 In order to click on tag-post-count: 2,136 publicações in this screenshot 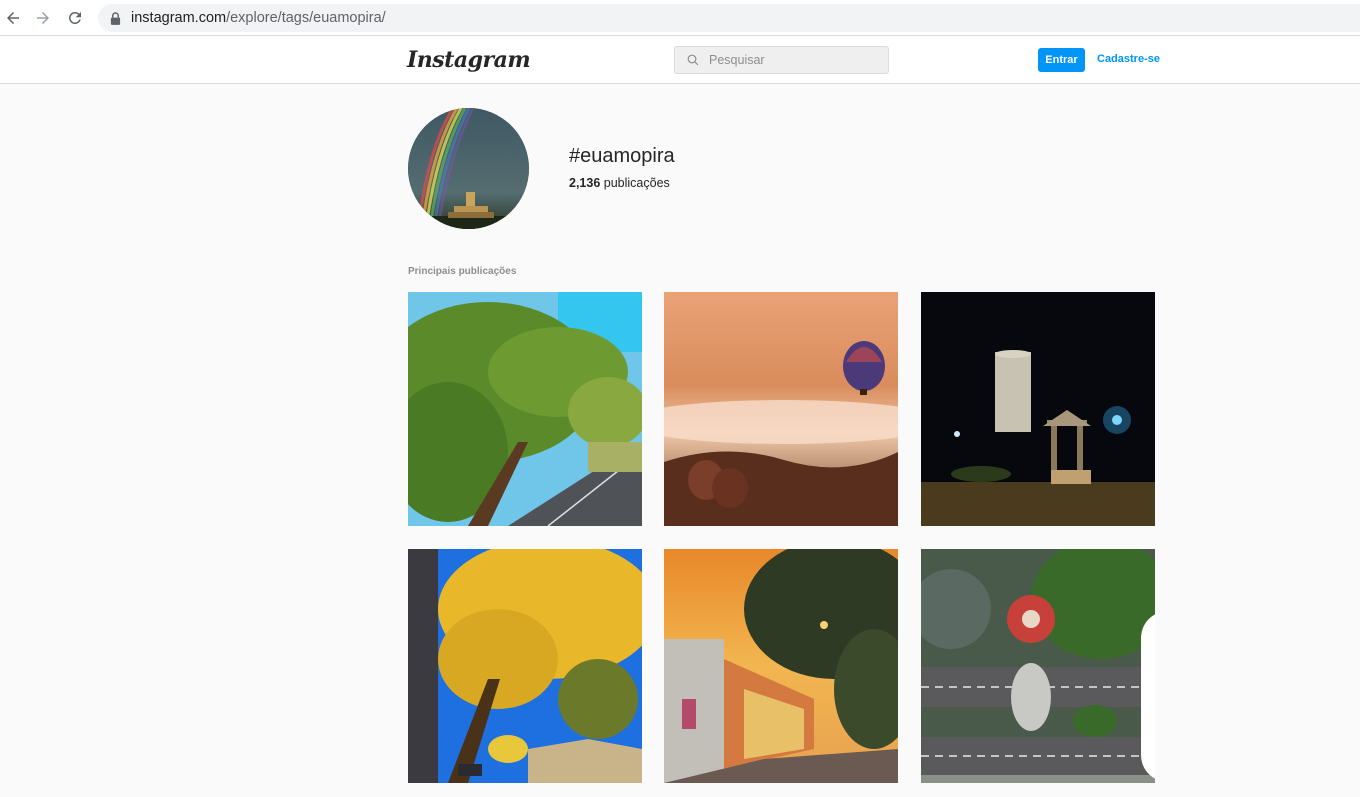, I will do `click(619, 183)`.